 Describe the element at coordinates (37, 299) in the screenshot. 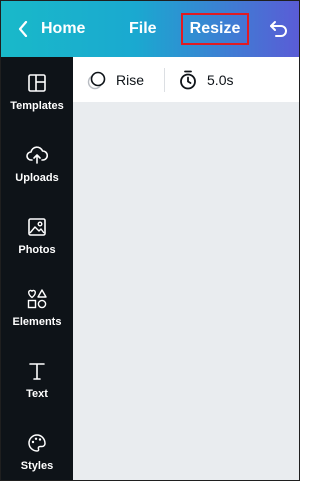

I see `shapes-icon` at that location.